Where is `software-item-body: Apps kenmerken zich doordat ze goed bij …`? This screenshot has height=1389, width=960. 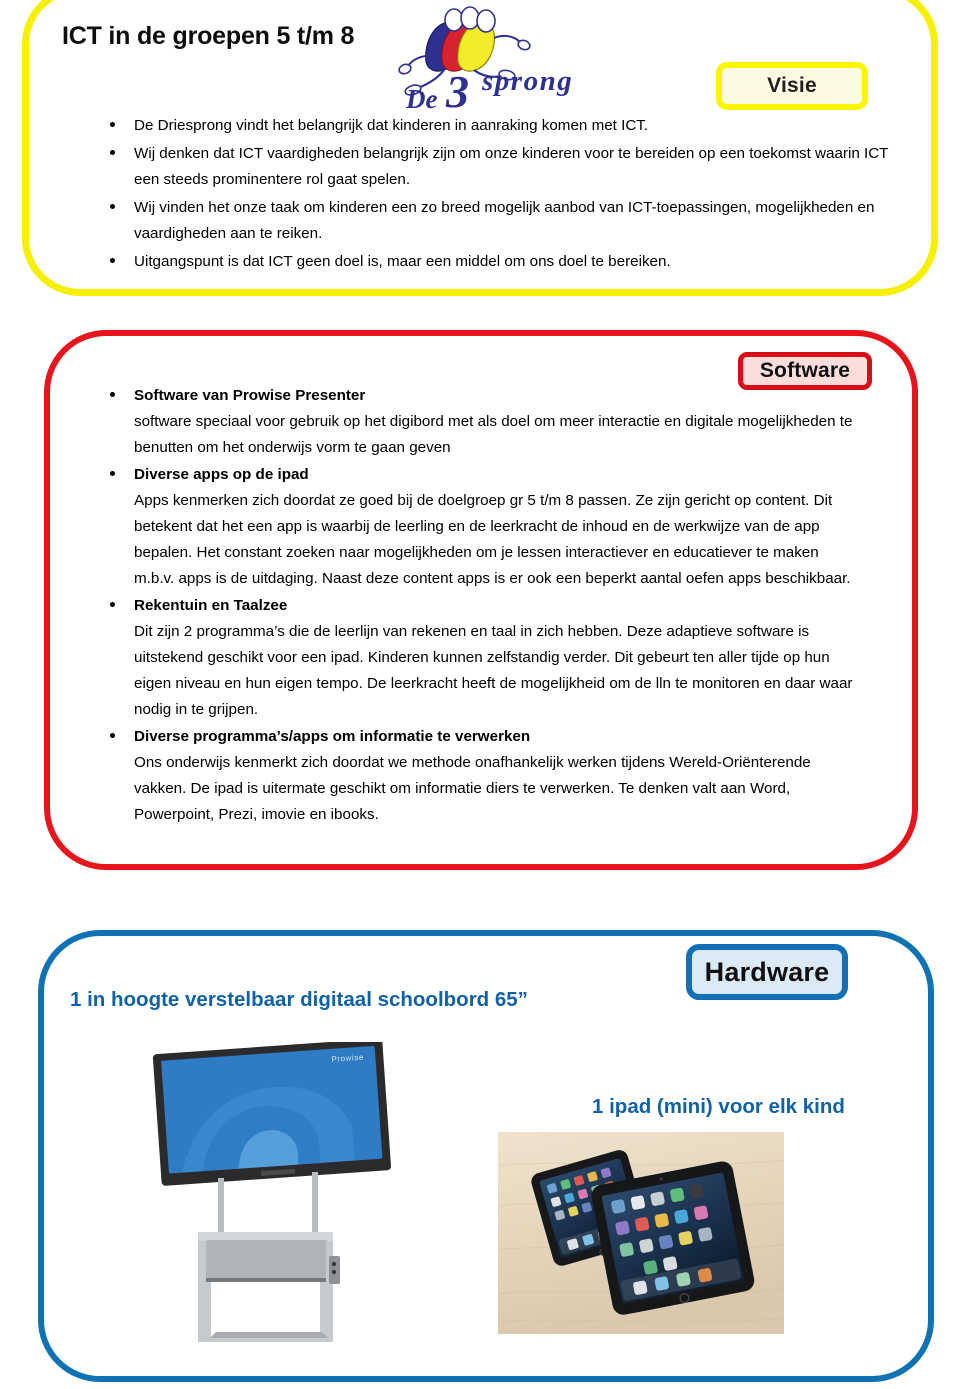 software-item-body: Apps kenmerken zich doordat ze goed bij … is located at coordinates (492, 539).